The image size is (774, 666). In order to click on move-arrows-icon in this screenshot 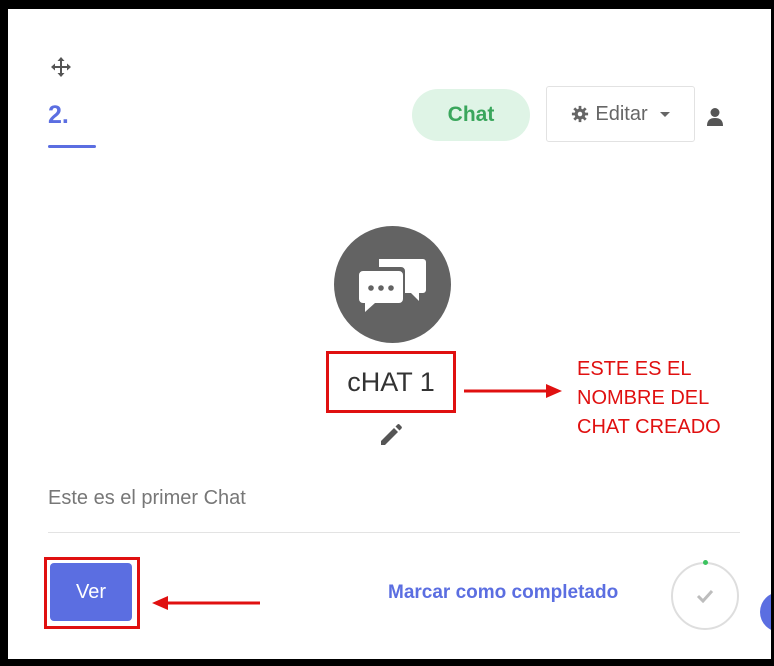, I will do `click(61, 67)`.